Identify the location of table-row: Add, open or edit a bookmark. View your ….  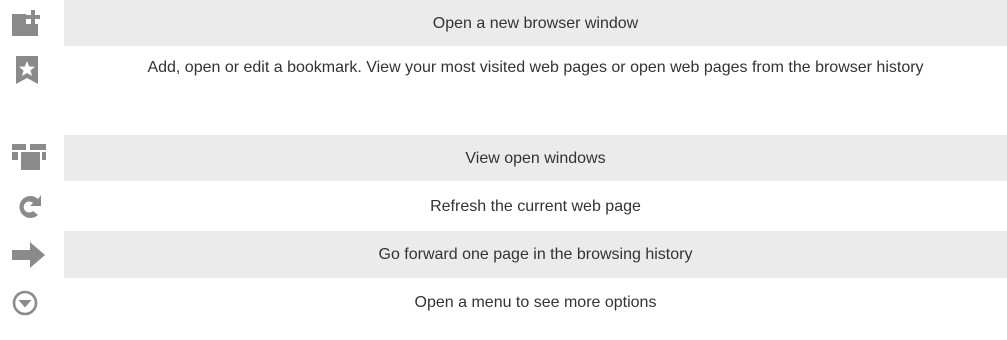
(503, 67).